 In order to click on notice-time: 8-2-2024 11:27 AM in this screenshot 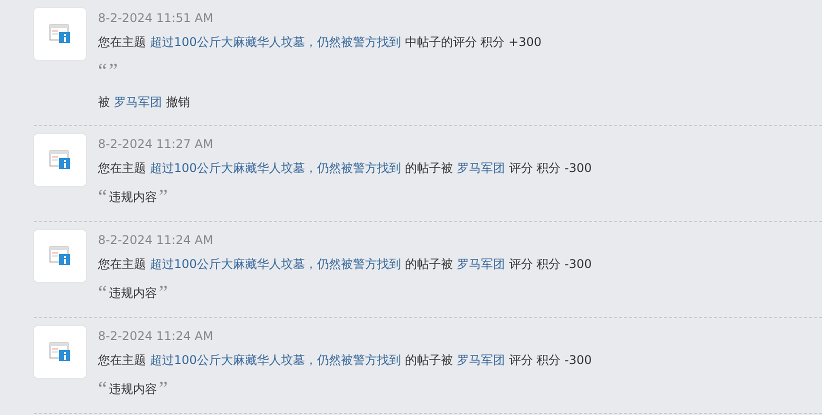, I will do `click(156, 144)`.